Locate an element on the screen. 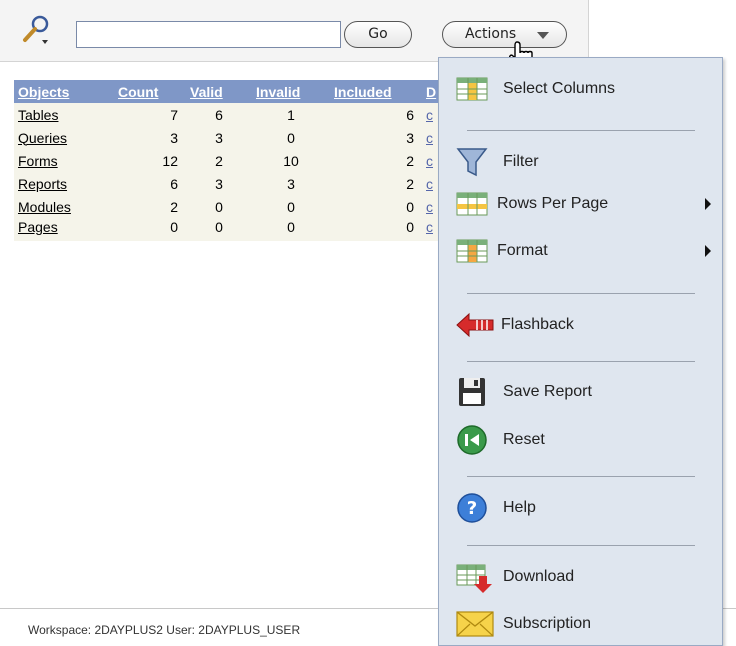 This screenshot has width=736, height=646. back-arrow-icon is located at coordinates (474, 325).